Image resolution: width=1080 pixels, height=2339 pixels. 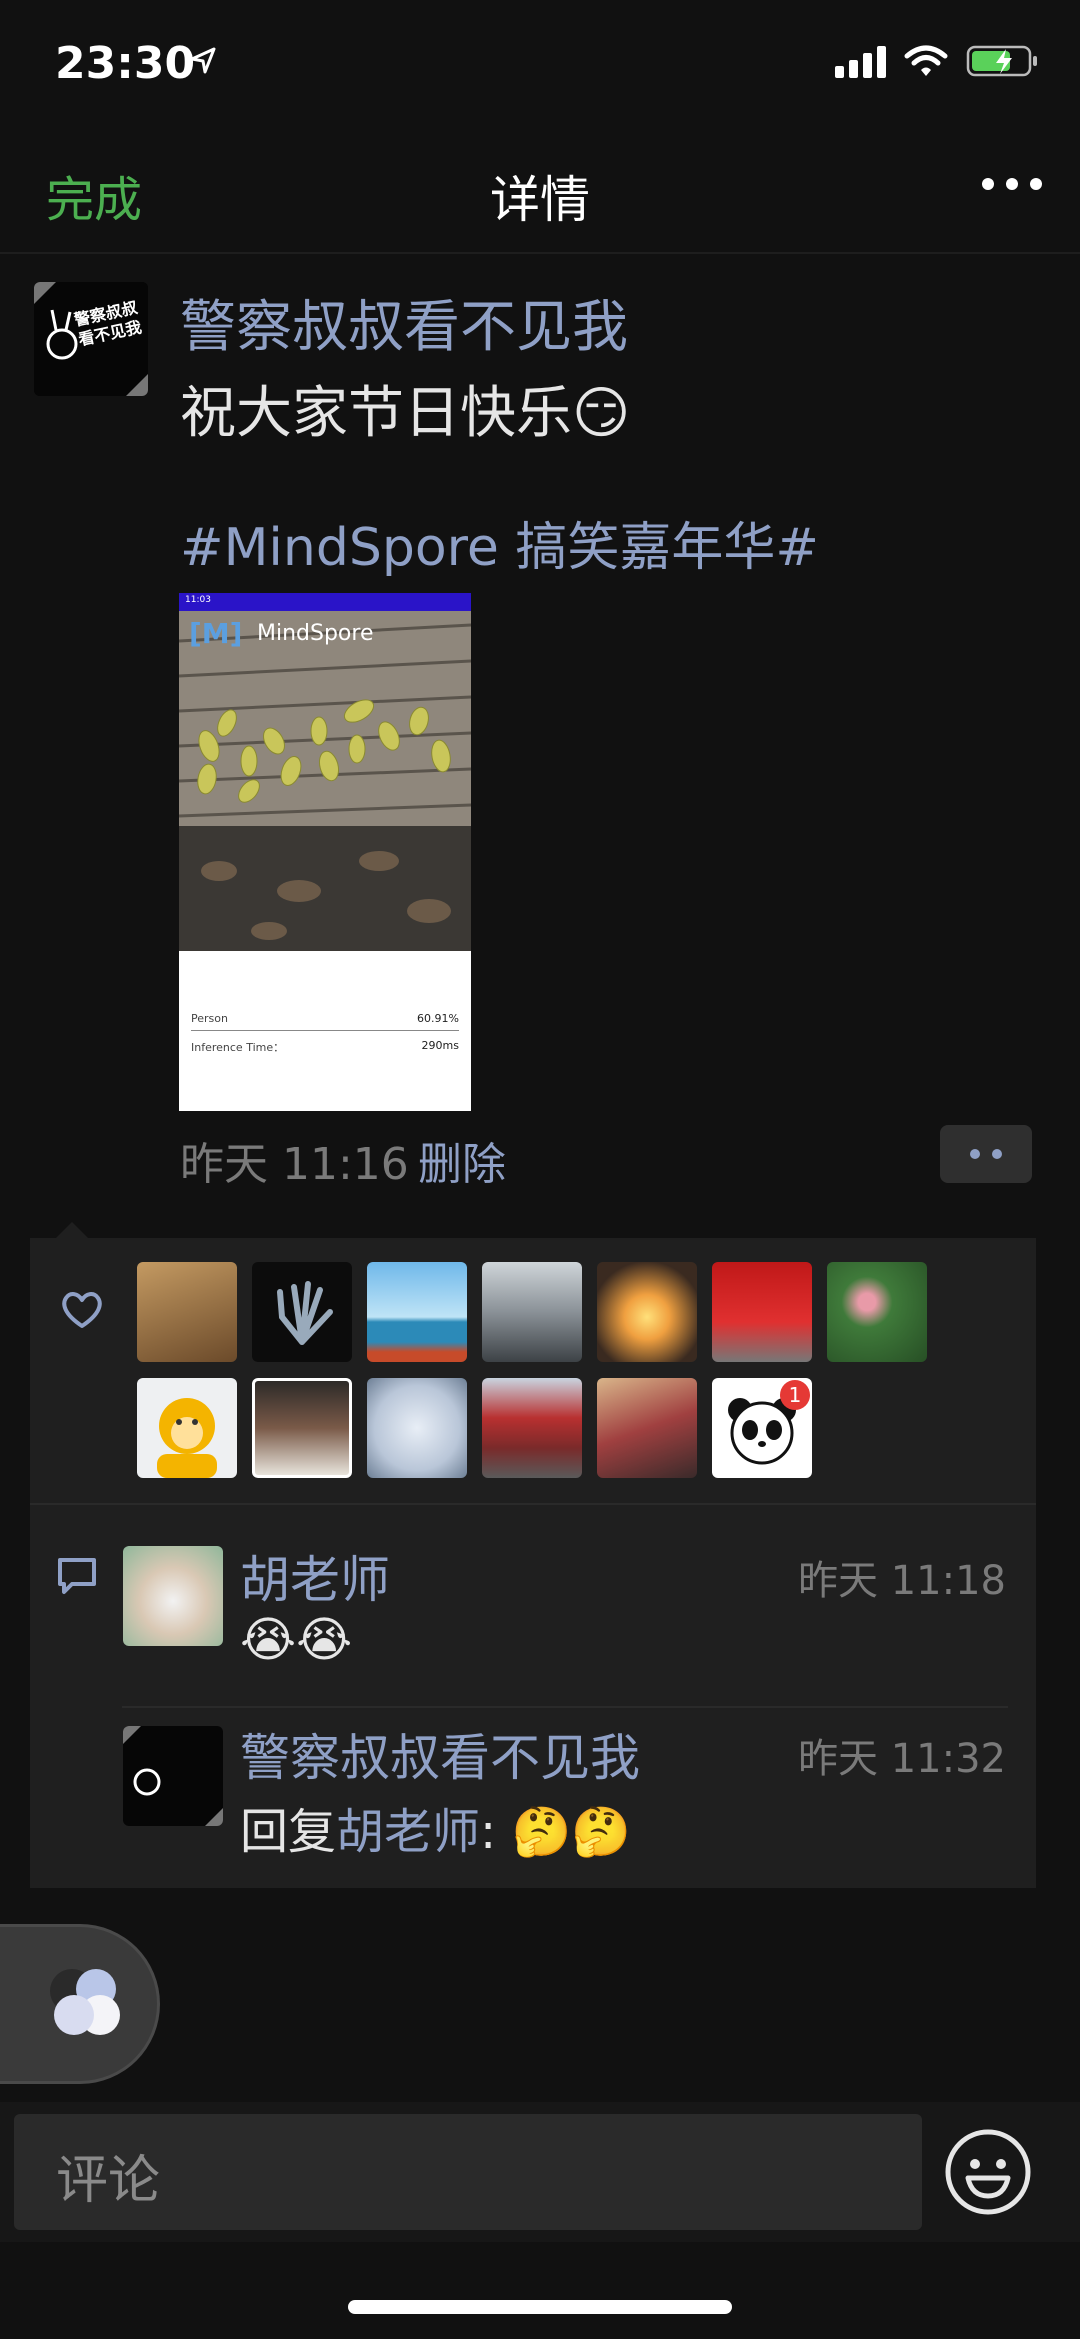 I want to click on post-author: 警察叔叔看不见我, so click(x=404, y=322).